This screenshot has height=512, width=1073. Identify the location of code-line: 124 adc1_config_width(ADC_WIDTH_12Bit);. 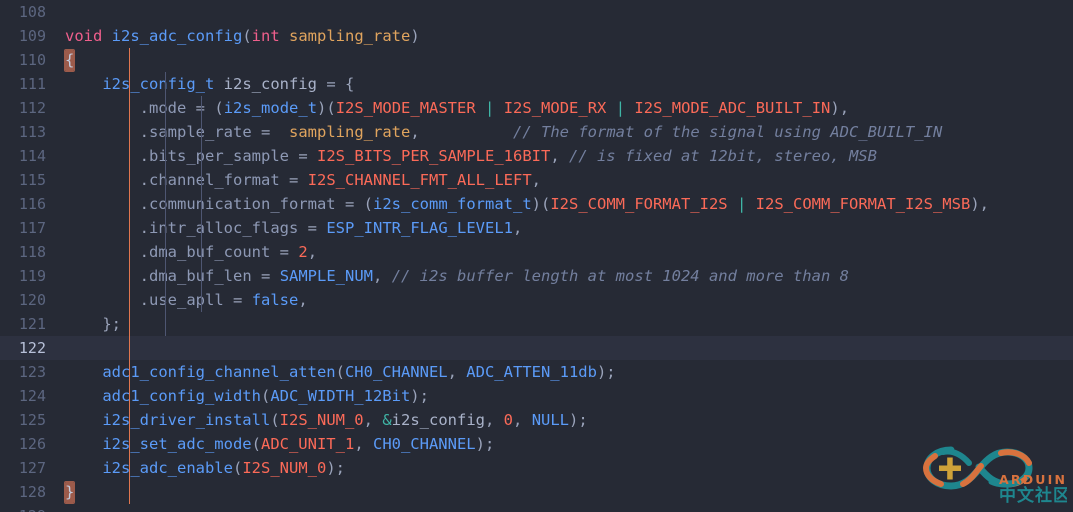
(536, 396).